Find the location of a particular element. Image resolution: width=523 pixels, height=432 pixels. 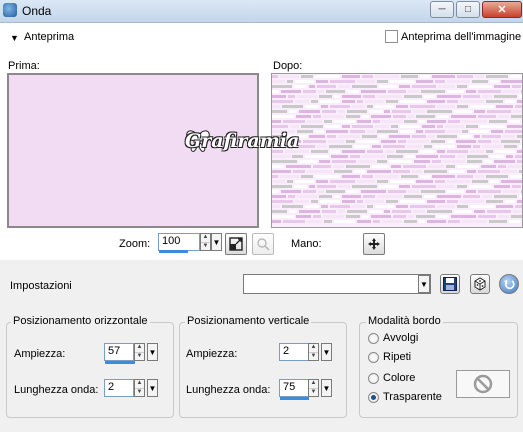

edge-option-colore: Colore is located at coordinates (408, 379).